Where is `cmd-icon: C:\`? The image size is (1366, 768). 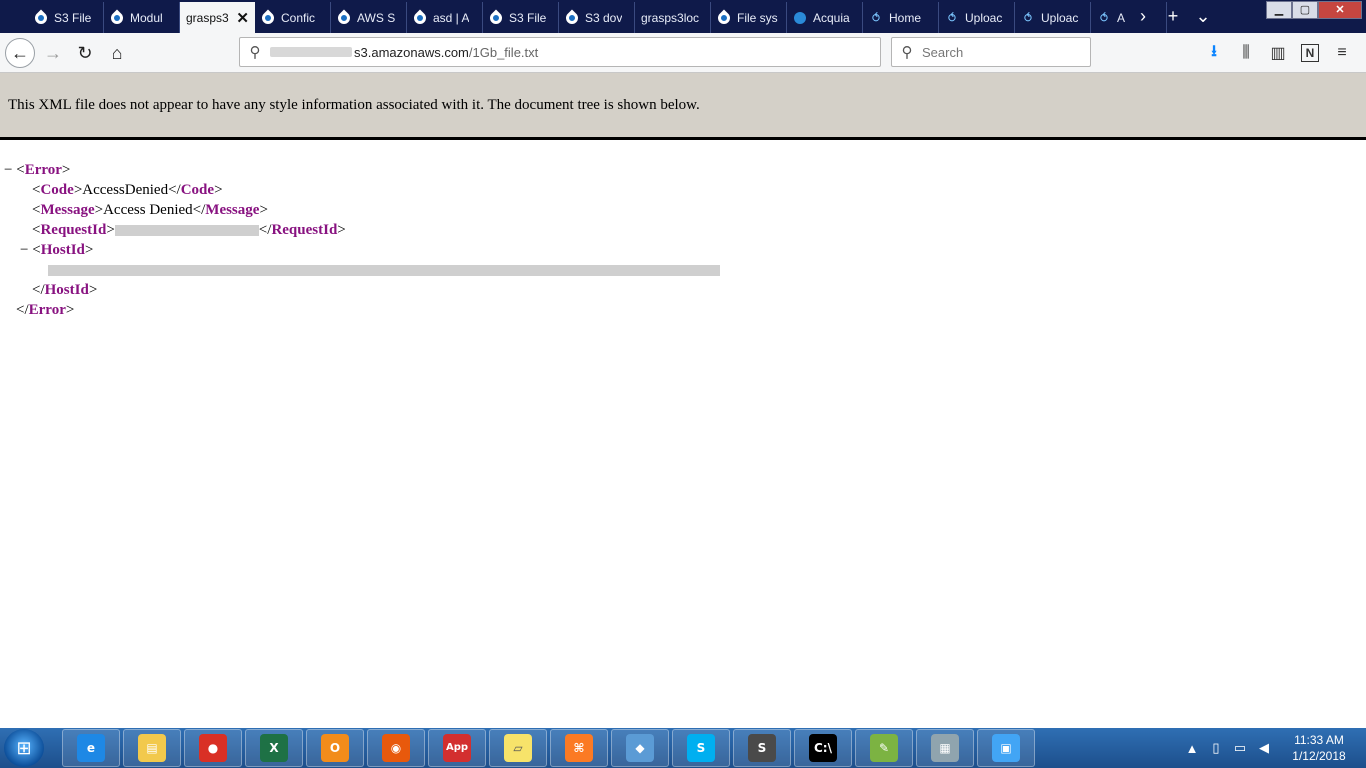 cmd-icon: C:\ is located at coordinates (823, 748).